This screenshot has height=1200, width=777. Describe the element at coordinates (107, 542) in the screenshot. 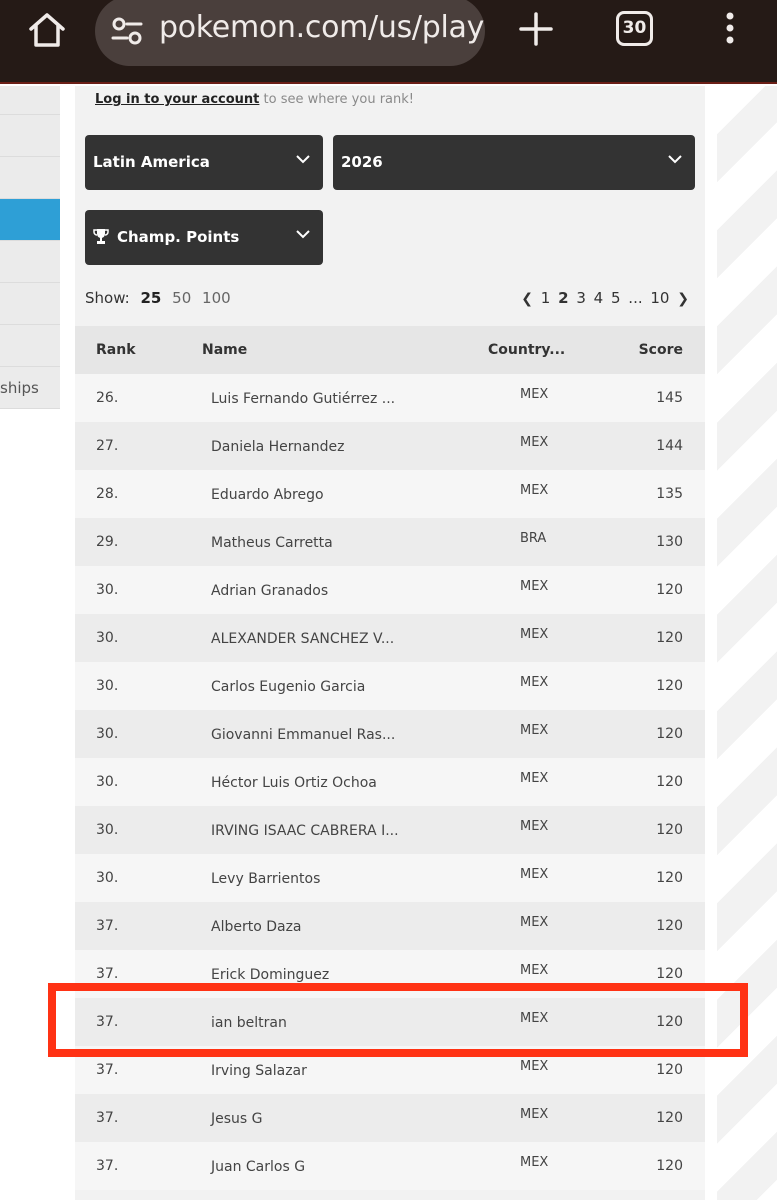

I see `rank-cell: 29.` at that location.